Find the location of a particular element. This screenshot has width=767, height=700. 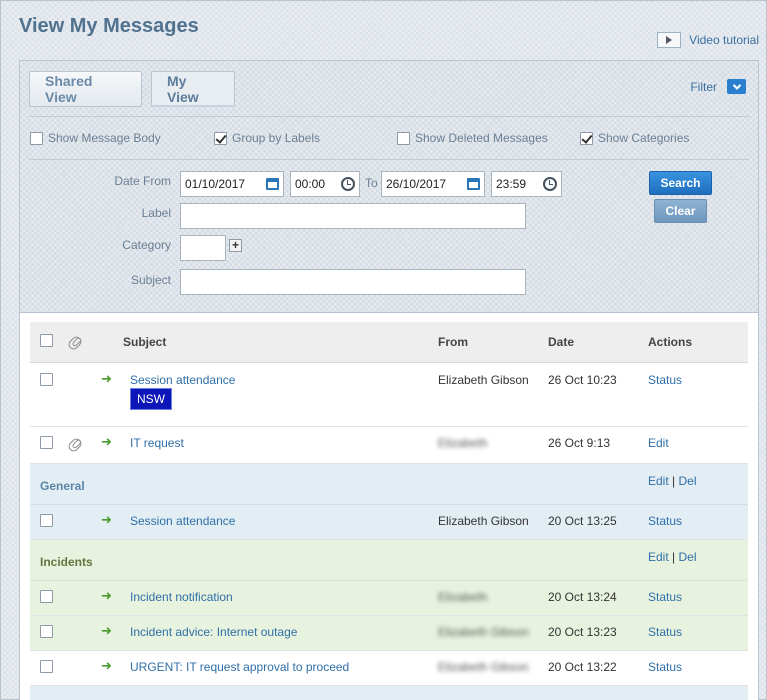

message-date: 26 Oct 9:13 is located at coordinates (579, 443).